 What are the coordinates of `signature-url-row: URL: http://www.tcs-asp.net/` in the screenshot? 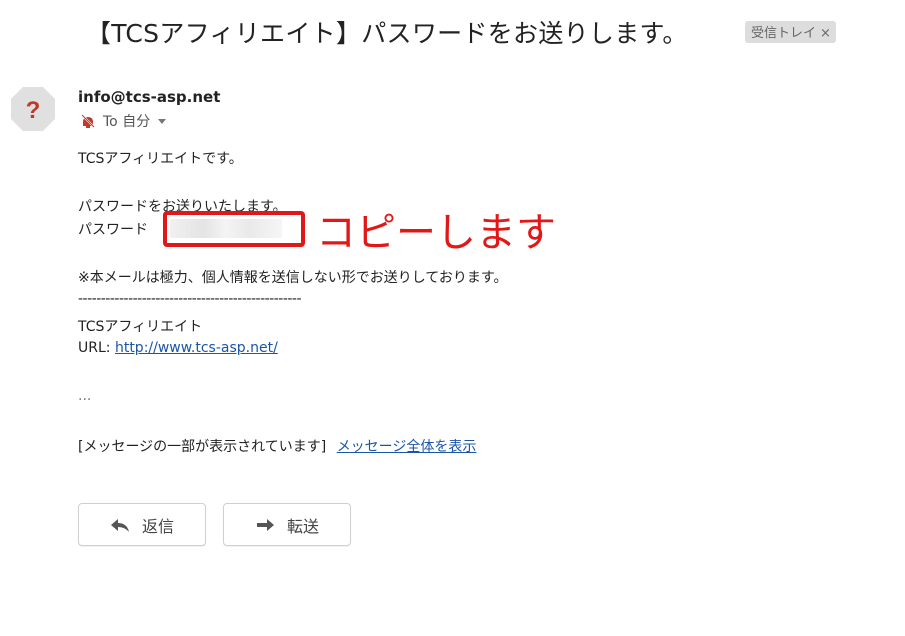 It's located at (178, 348).